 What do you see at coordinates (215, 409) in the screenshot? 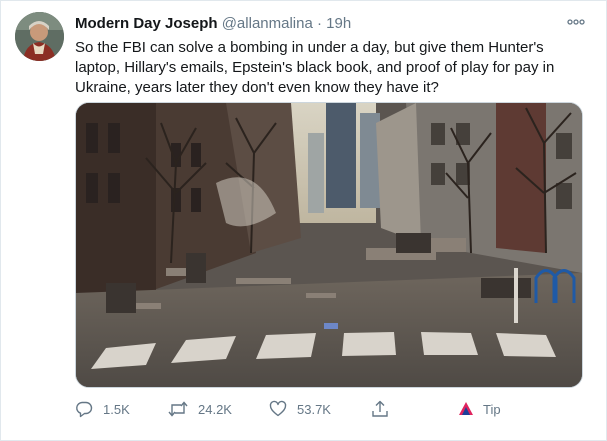
I see `retweet-count: 24.2K` at bounding box center [215, 409].